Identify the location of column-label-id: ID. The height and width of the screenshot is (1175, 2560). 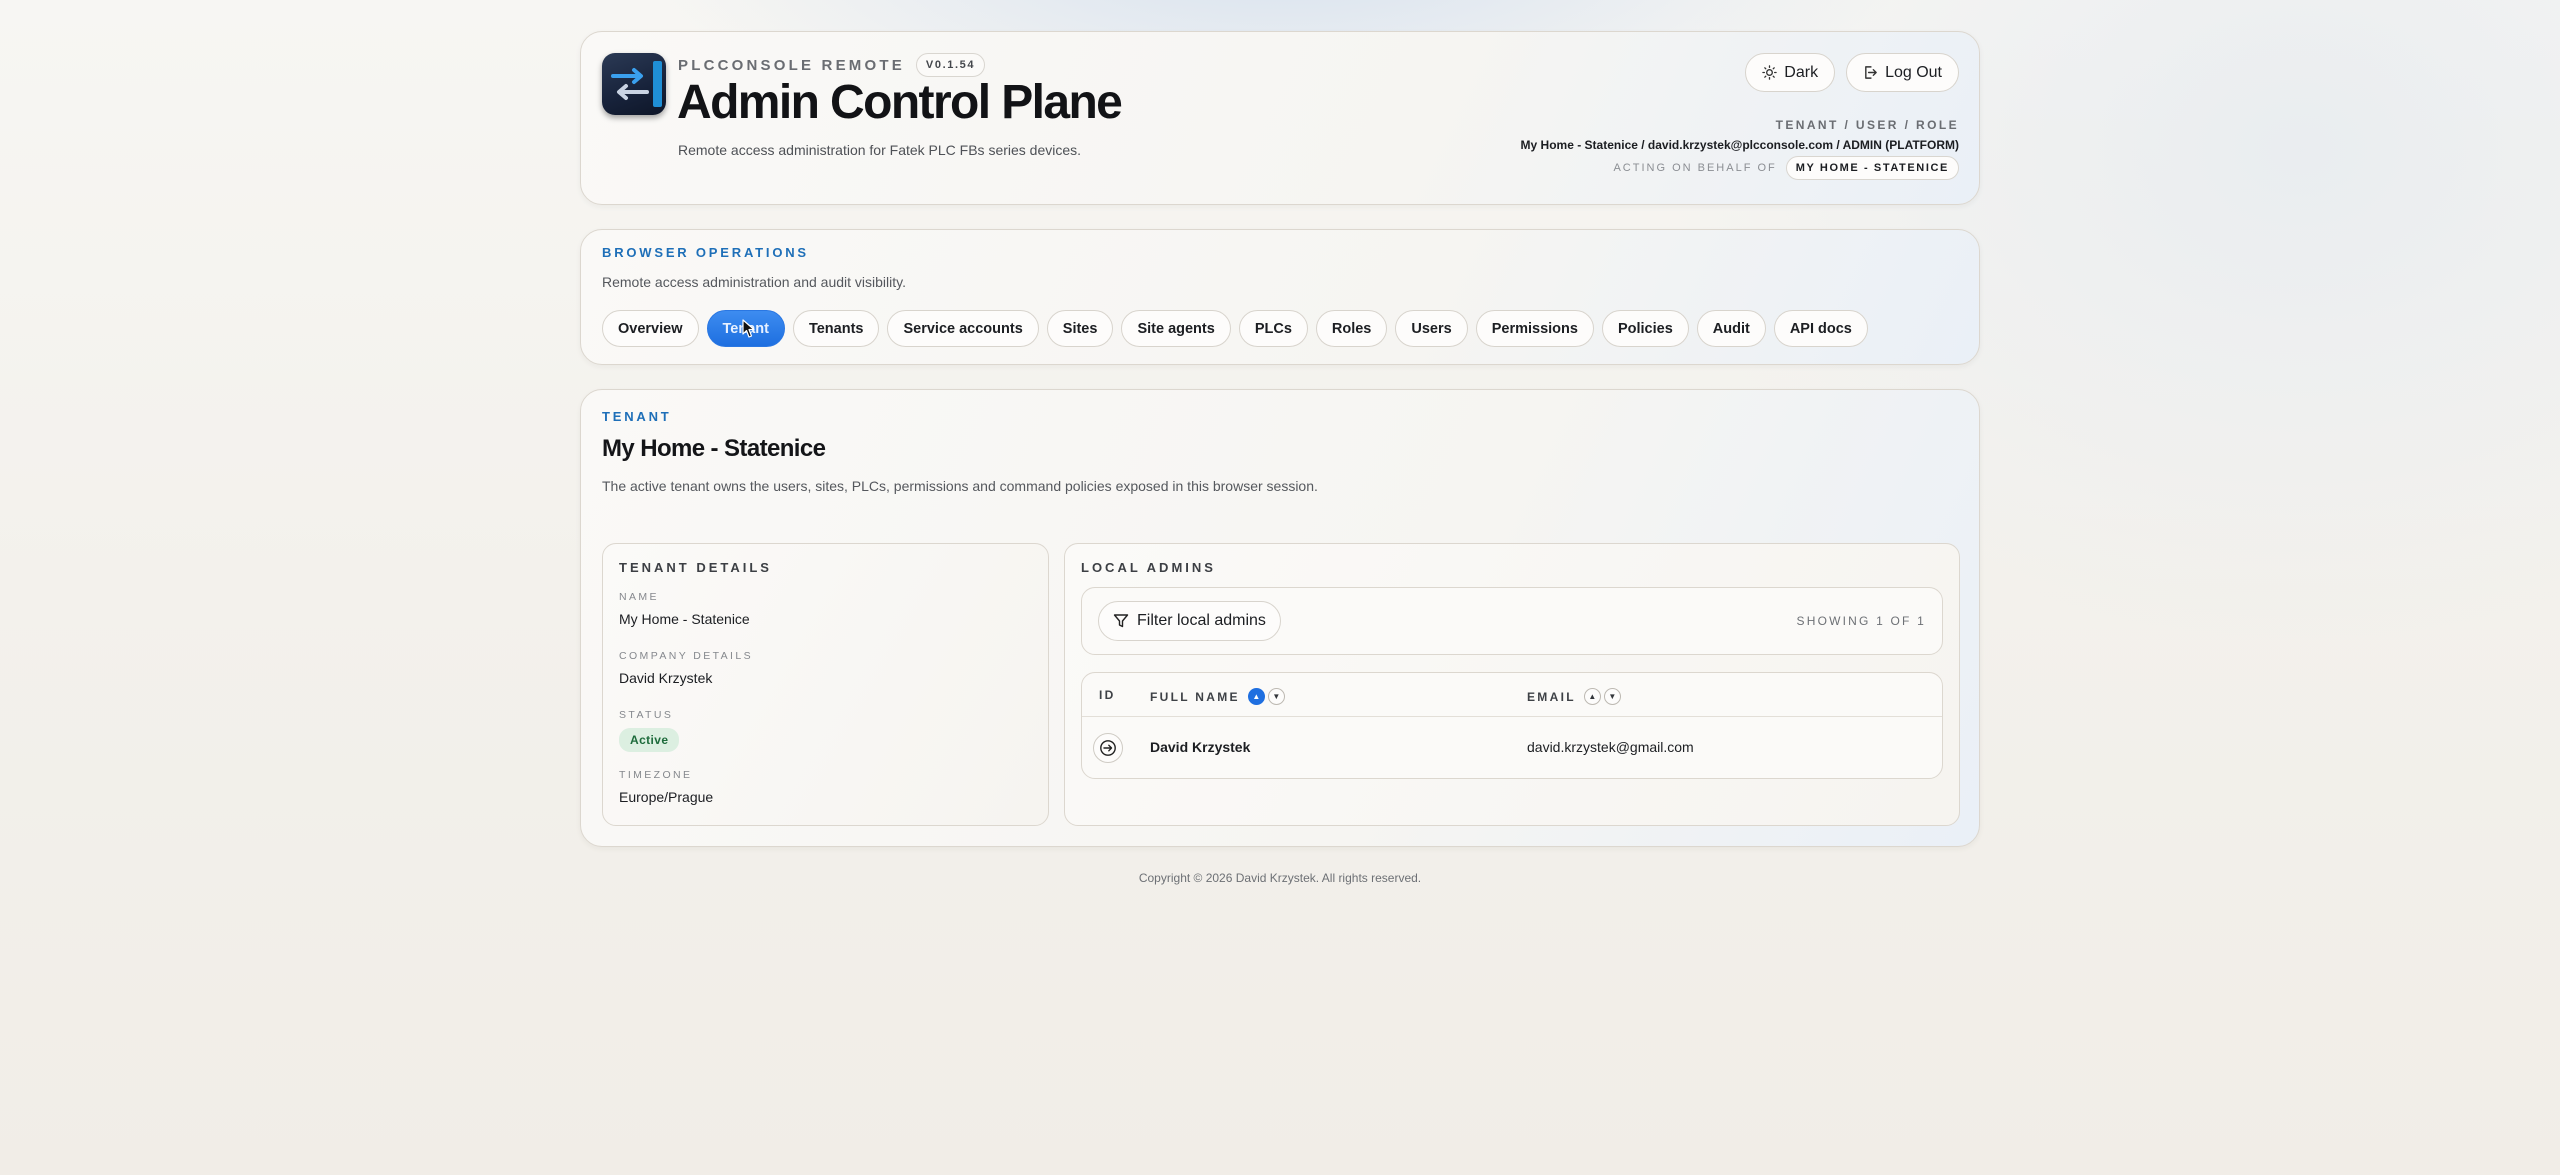
(1107, 695).